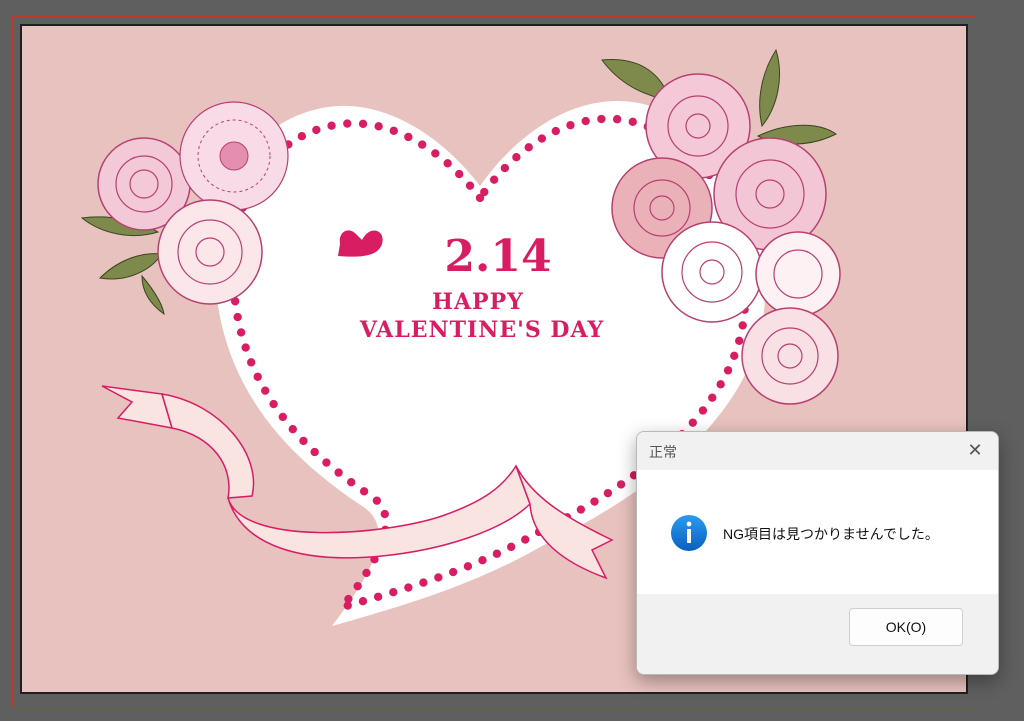  I want to click on info-dialog: 正常 ✕ NG項目は見つかりませんでした。 OK(O), so click(817, 553).